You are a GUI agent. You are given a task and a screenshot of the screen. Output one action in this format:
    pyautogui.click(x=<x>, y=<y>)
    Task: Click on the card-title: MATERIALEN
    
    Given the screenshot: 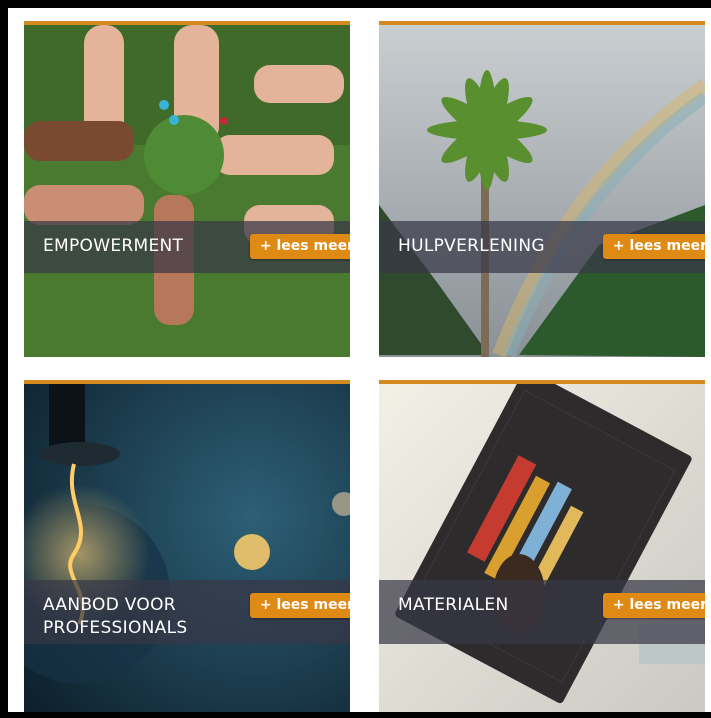 What is the action you would take?
    pyautogui.click(x=453, y=605)
    